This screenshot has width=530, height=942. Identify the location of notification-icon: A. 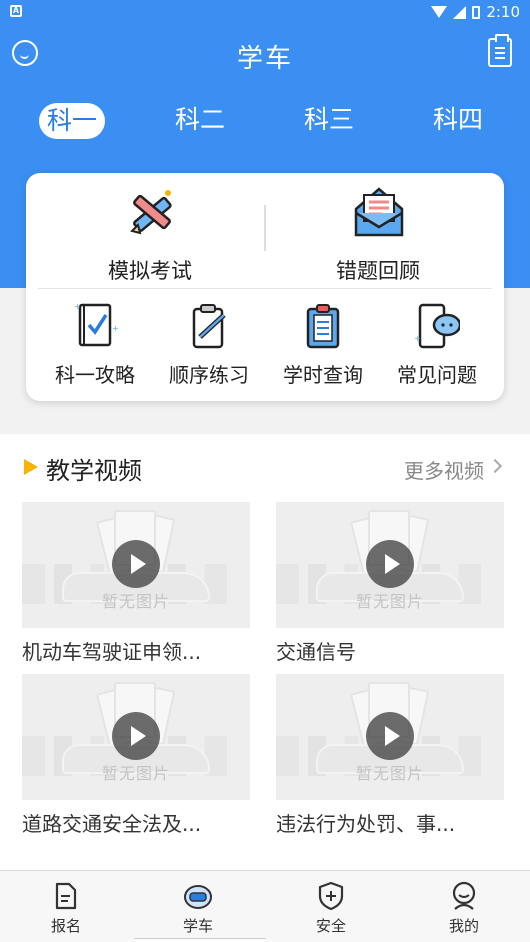
(16, 11).